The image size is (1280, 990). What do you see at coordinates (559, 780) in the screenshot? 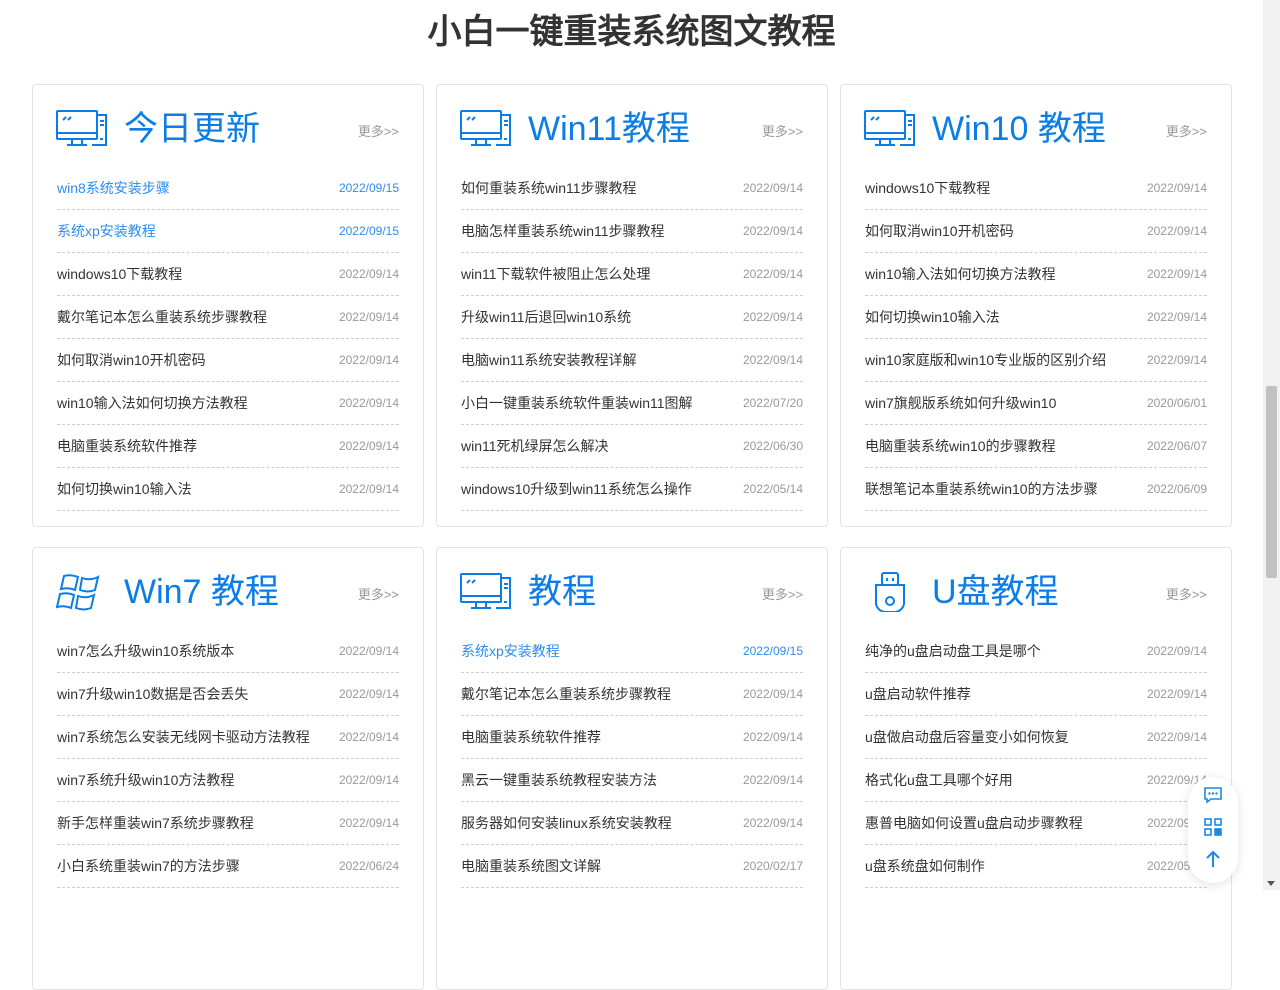
I see `article-link: 黑云一键重装系统教程安装方法` at bounding box center [559, 780].